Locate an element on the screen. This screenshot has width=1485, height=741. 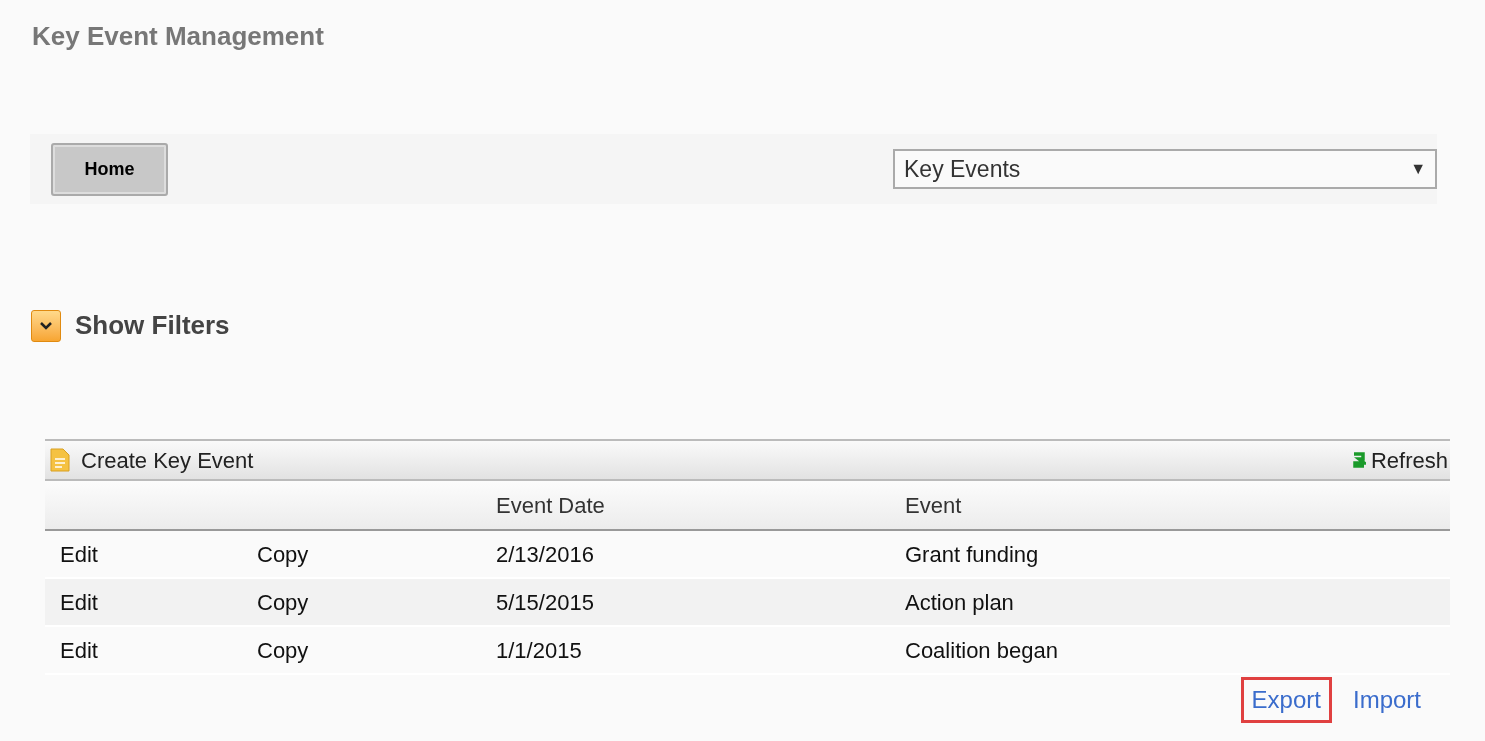
table-cell: 5/15/2015 is located at coordinates (545, 602).